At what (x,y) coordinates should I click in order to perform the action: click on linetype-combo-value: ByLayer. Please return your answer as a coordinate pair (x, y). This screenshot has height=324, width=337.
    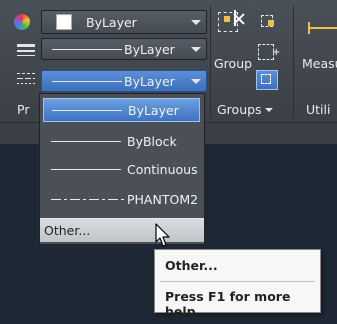
    Looking at the image, I should click on (149, 49).